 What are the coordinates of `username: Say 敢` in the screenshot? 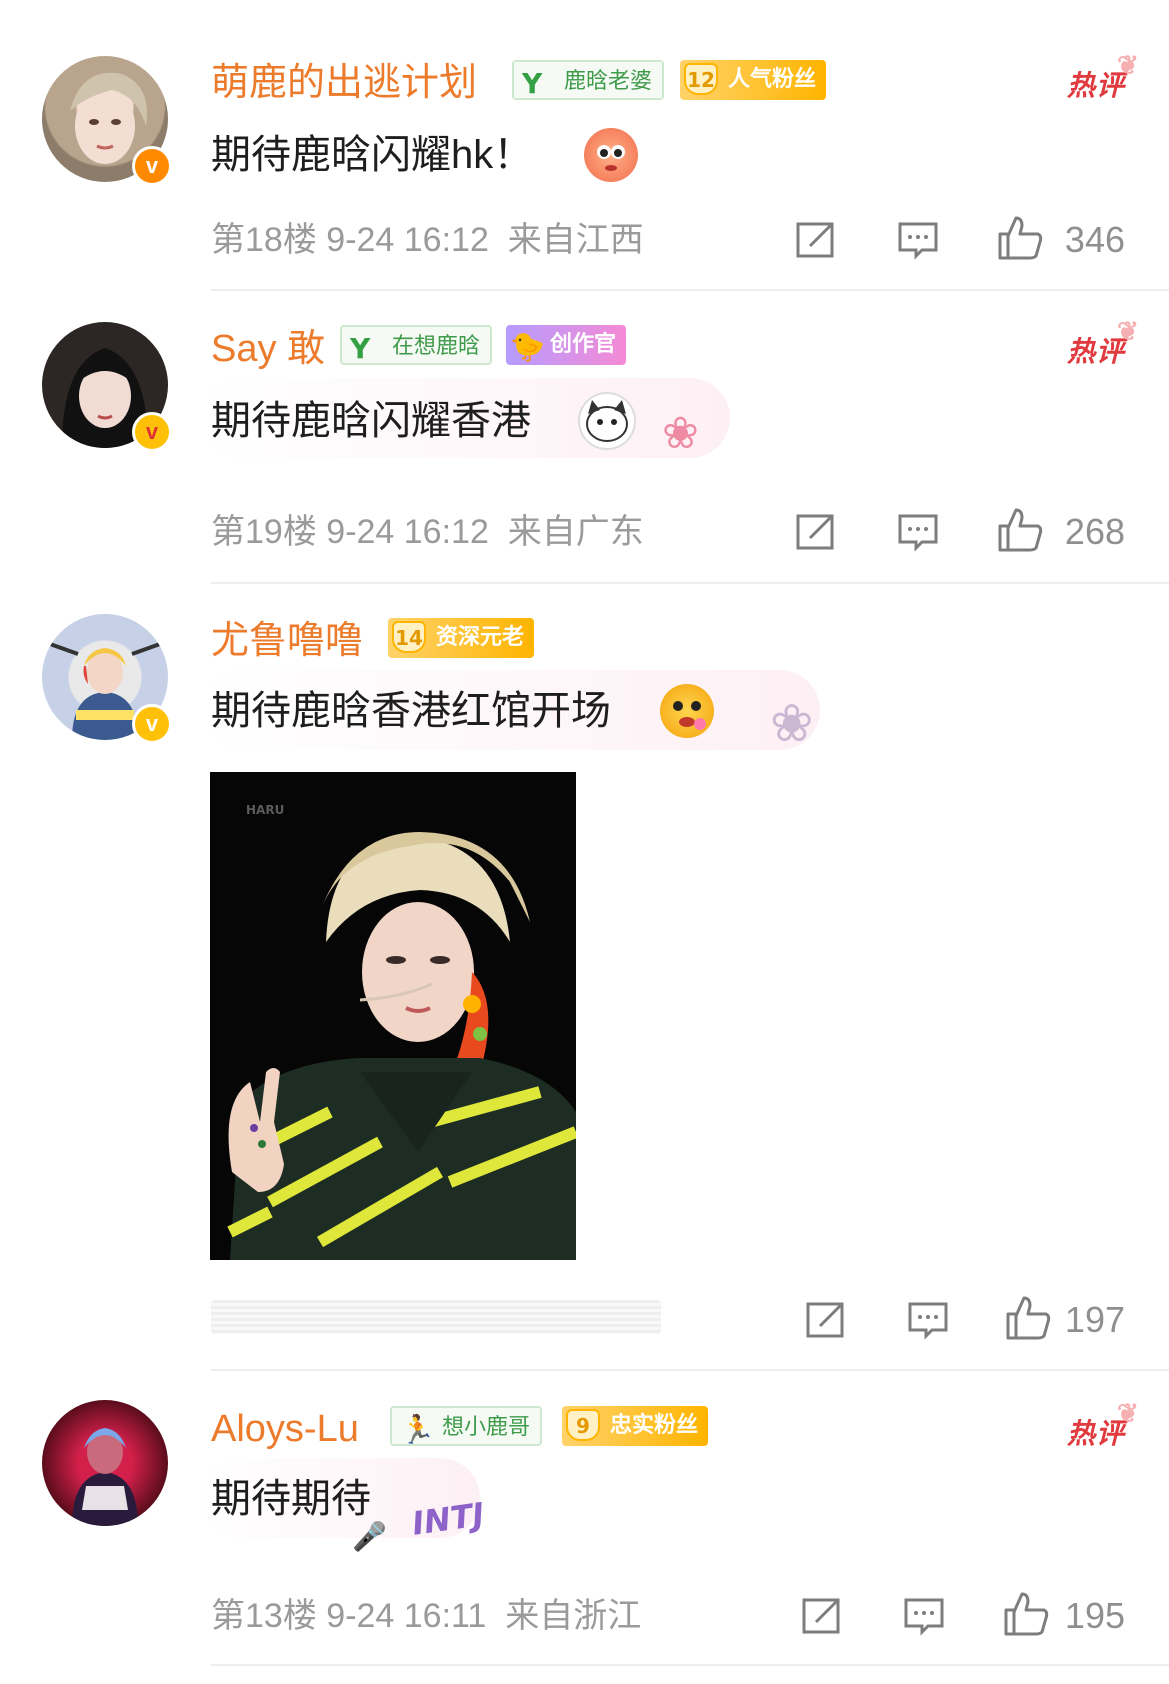 It's located at (268, 349).